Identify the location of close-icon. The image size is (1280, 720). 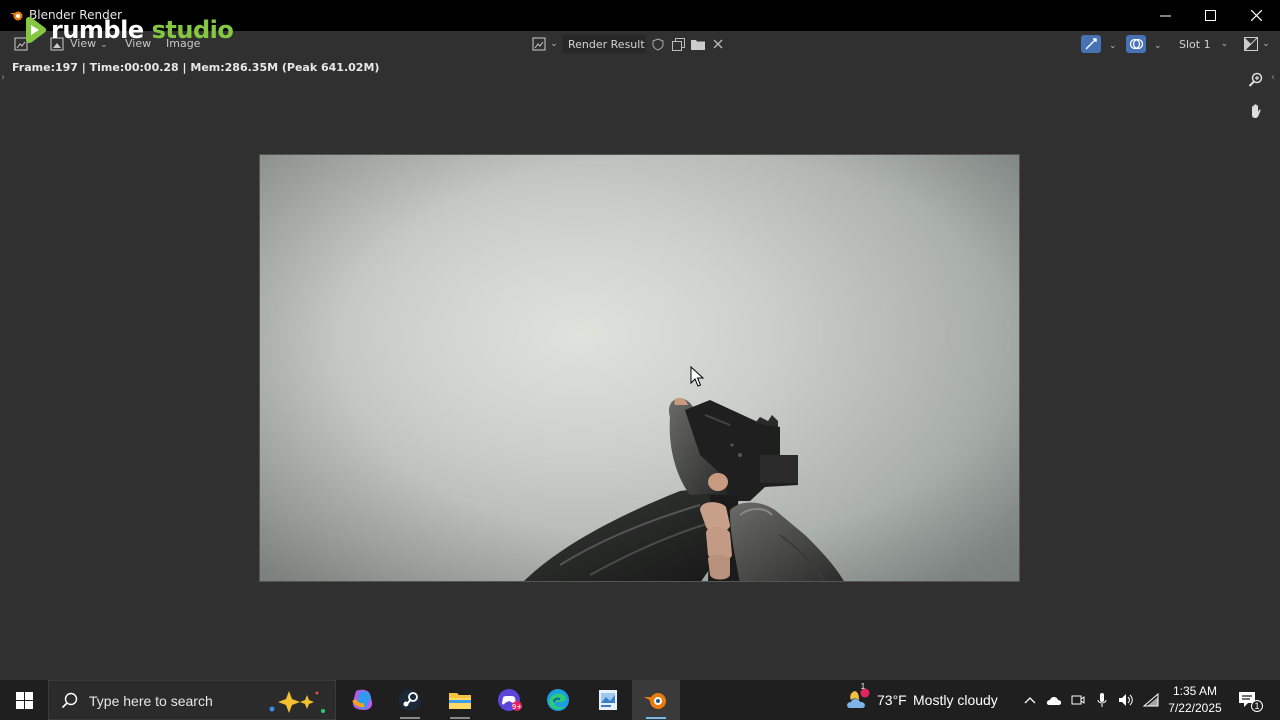
(1256, 15).